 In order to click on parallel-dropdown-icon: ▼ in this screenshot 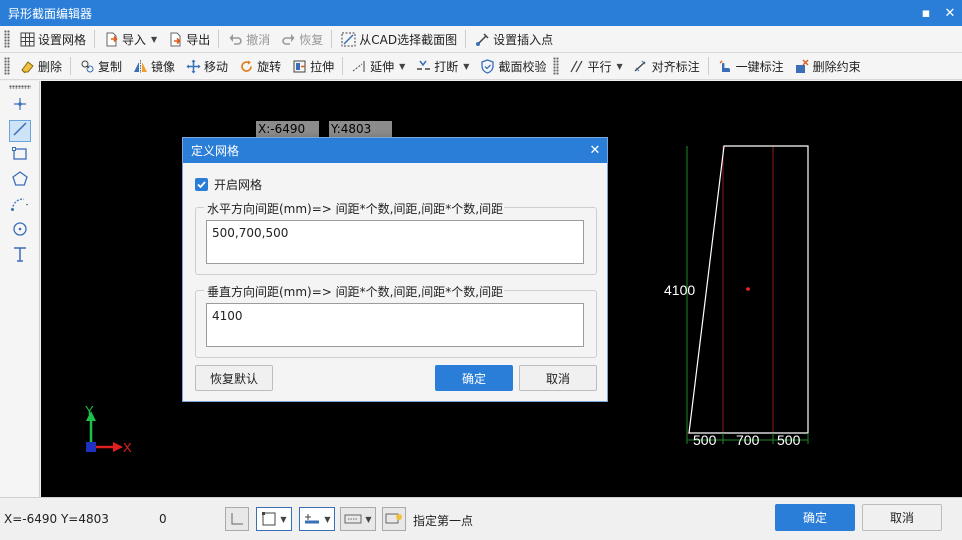, I will do `click(619, 66)`.